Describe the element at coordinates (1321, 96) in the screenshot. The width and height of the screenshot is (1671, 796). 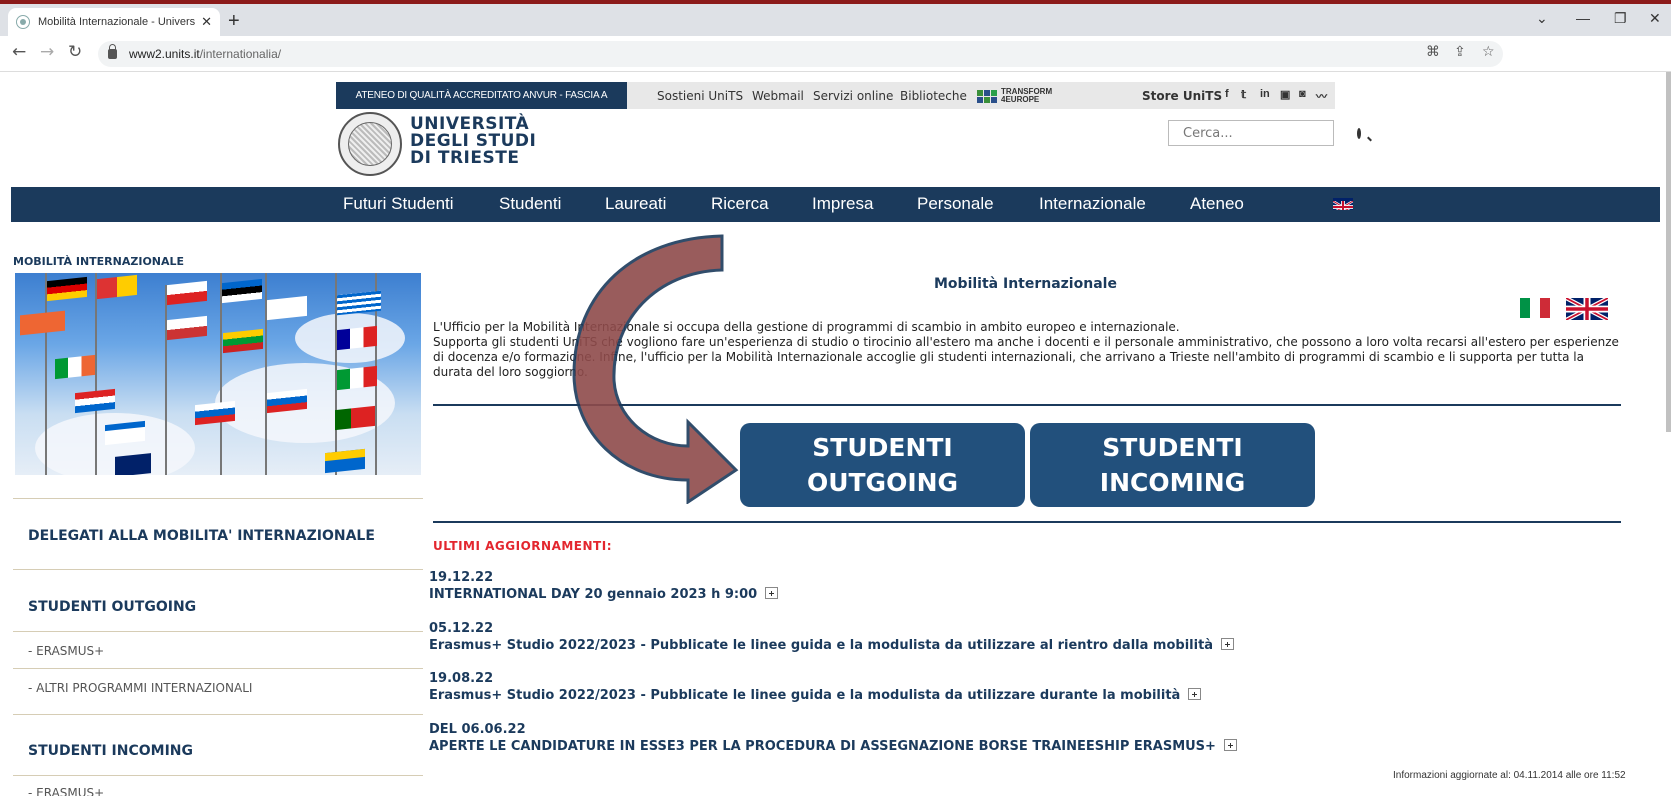
I see `rss-icon: 〰` at that location.